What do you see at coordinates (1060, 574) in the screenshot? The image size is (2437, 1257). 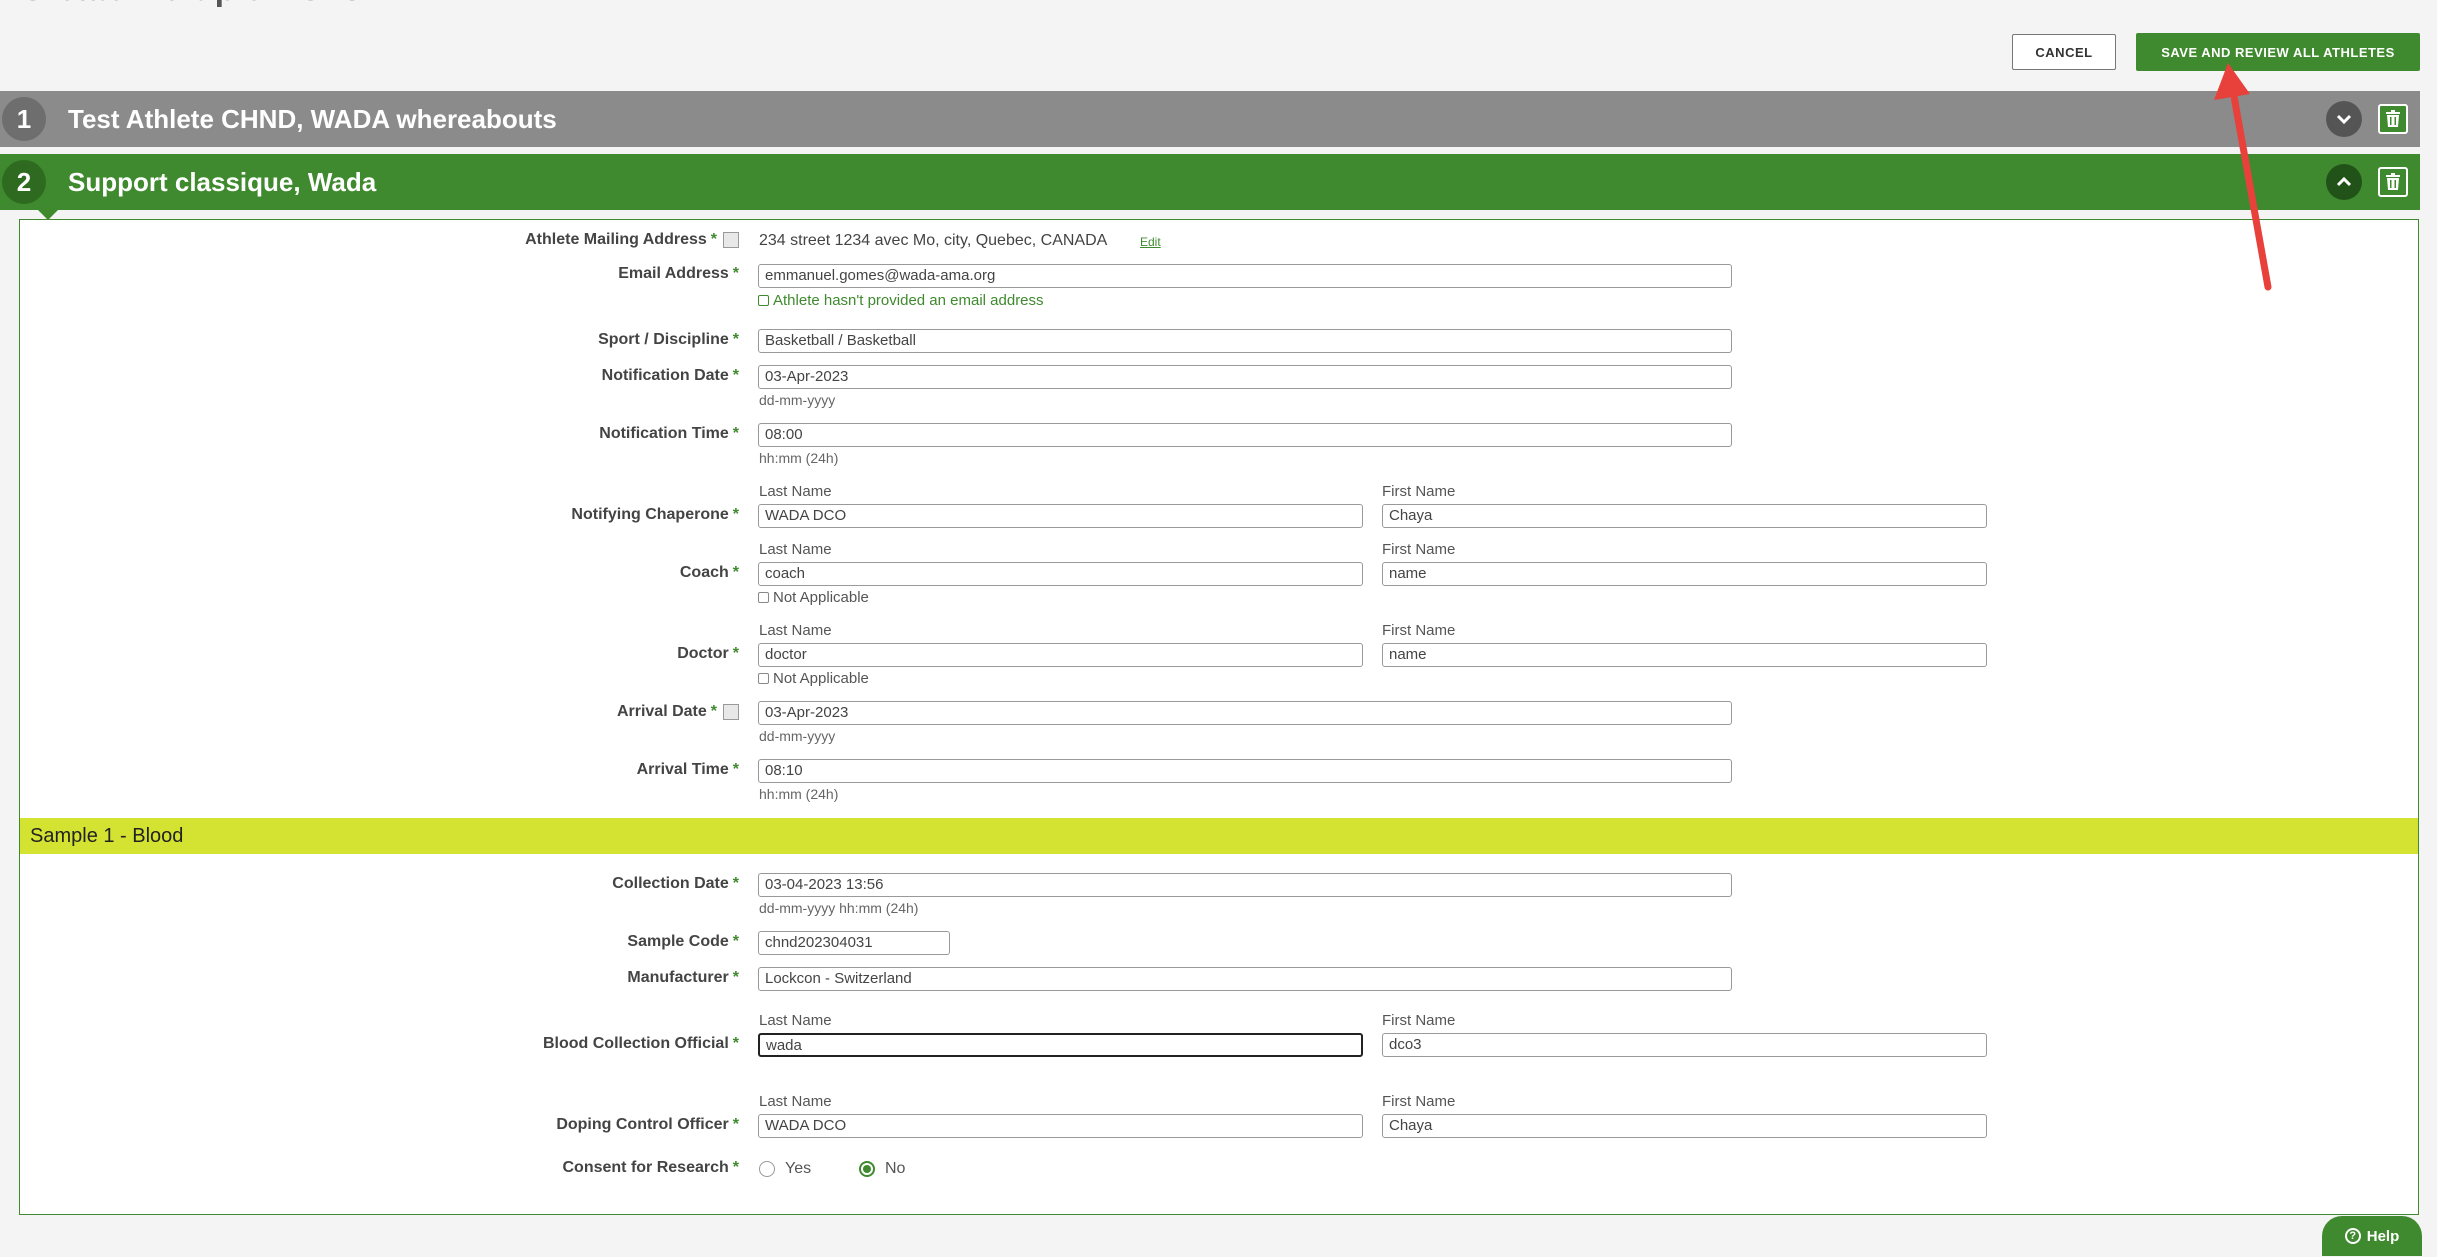 I see `coach-last-name-field: coach` at bounding box center [1060, 574].